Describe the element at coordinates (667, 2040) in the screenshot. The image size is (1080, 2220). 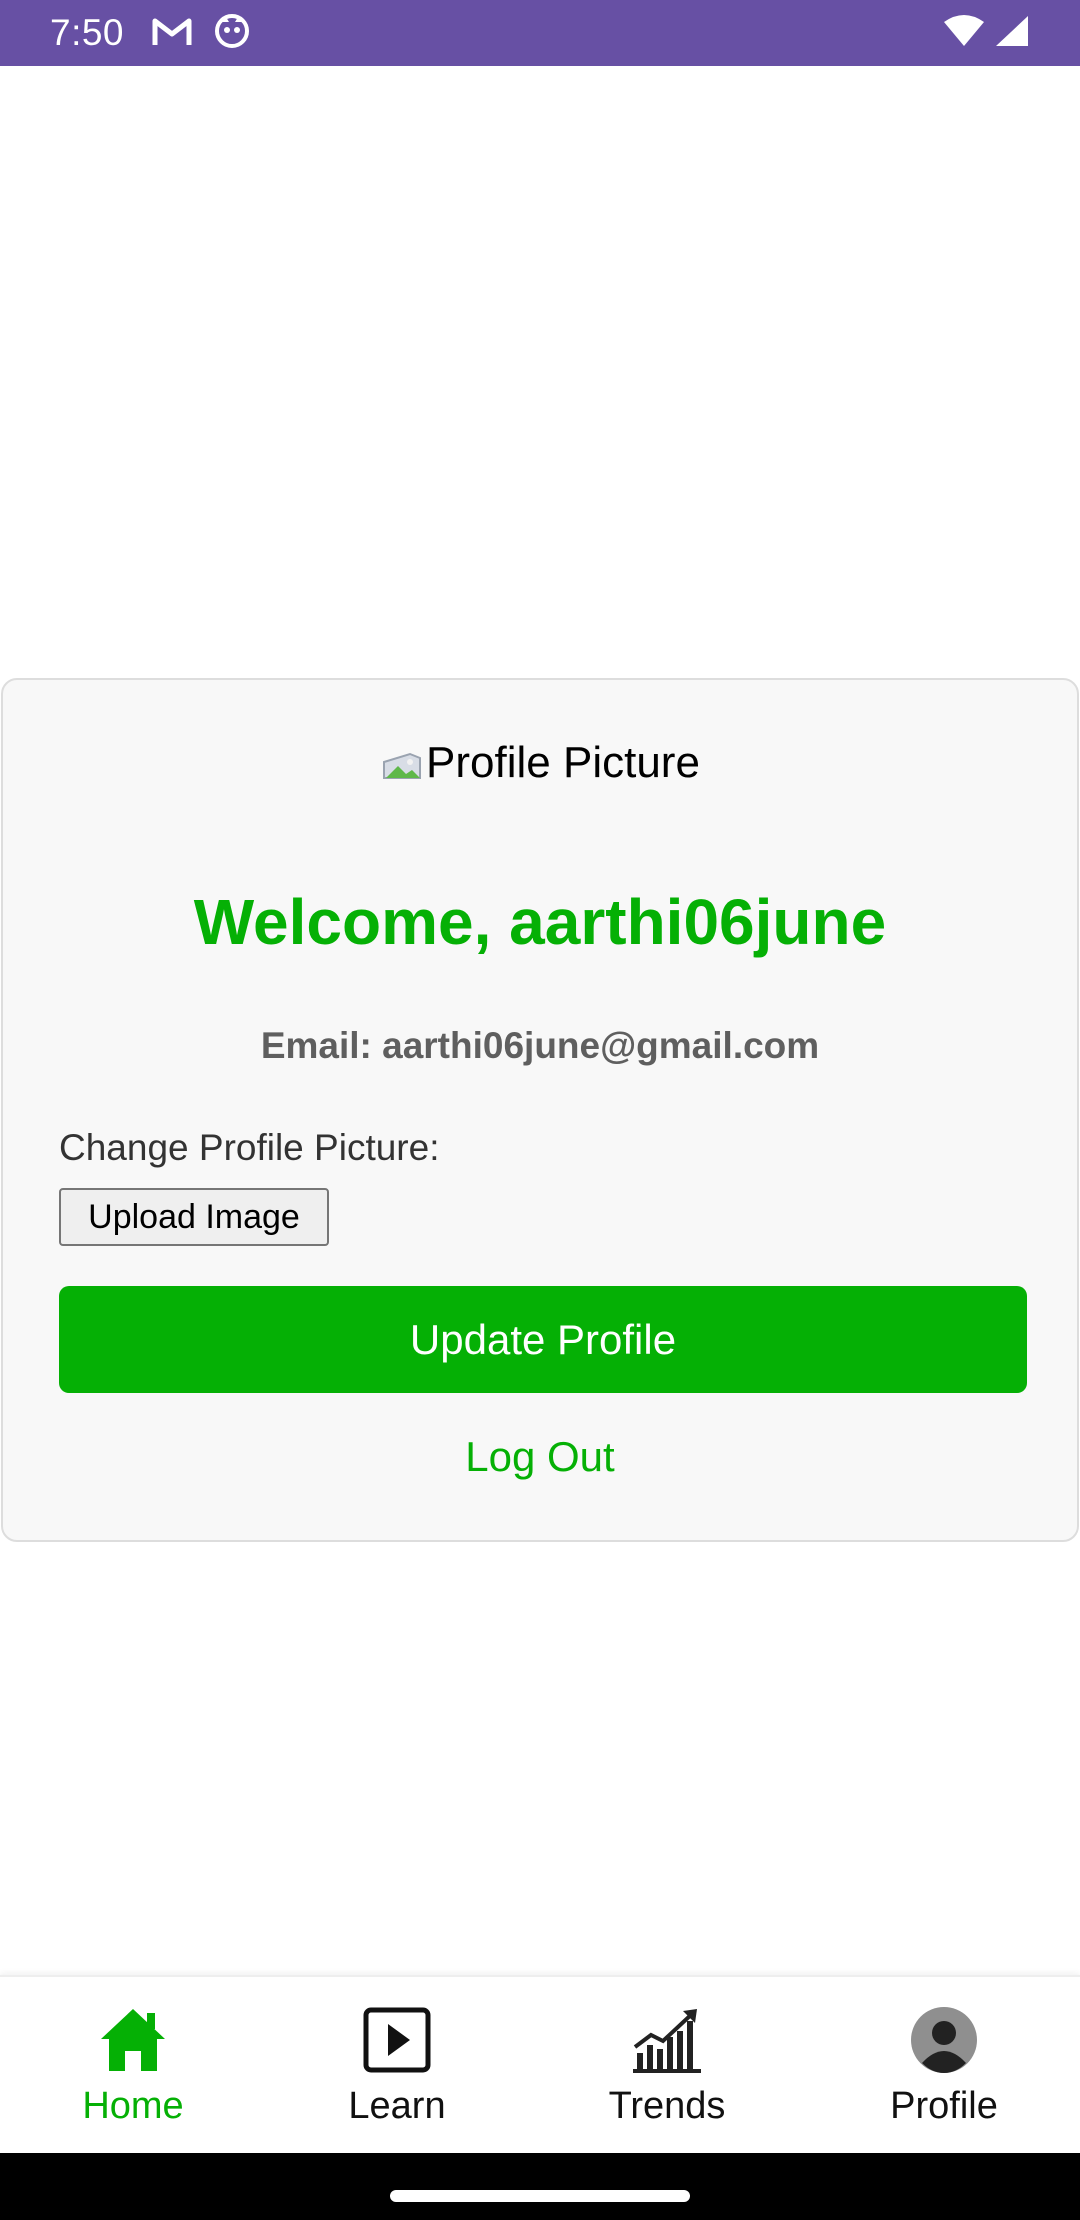
I see `trend-chart-icon` at that location.